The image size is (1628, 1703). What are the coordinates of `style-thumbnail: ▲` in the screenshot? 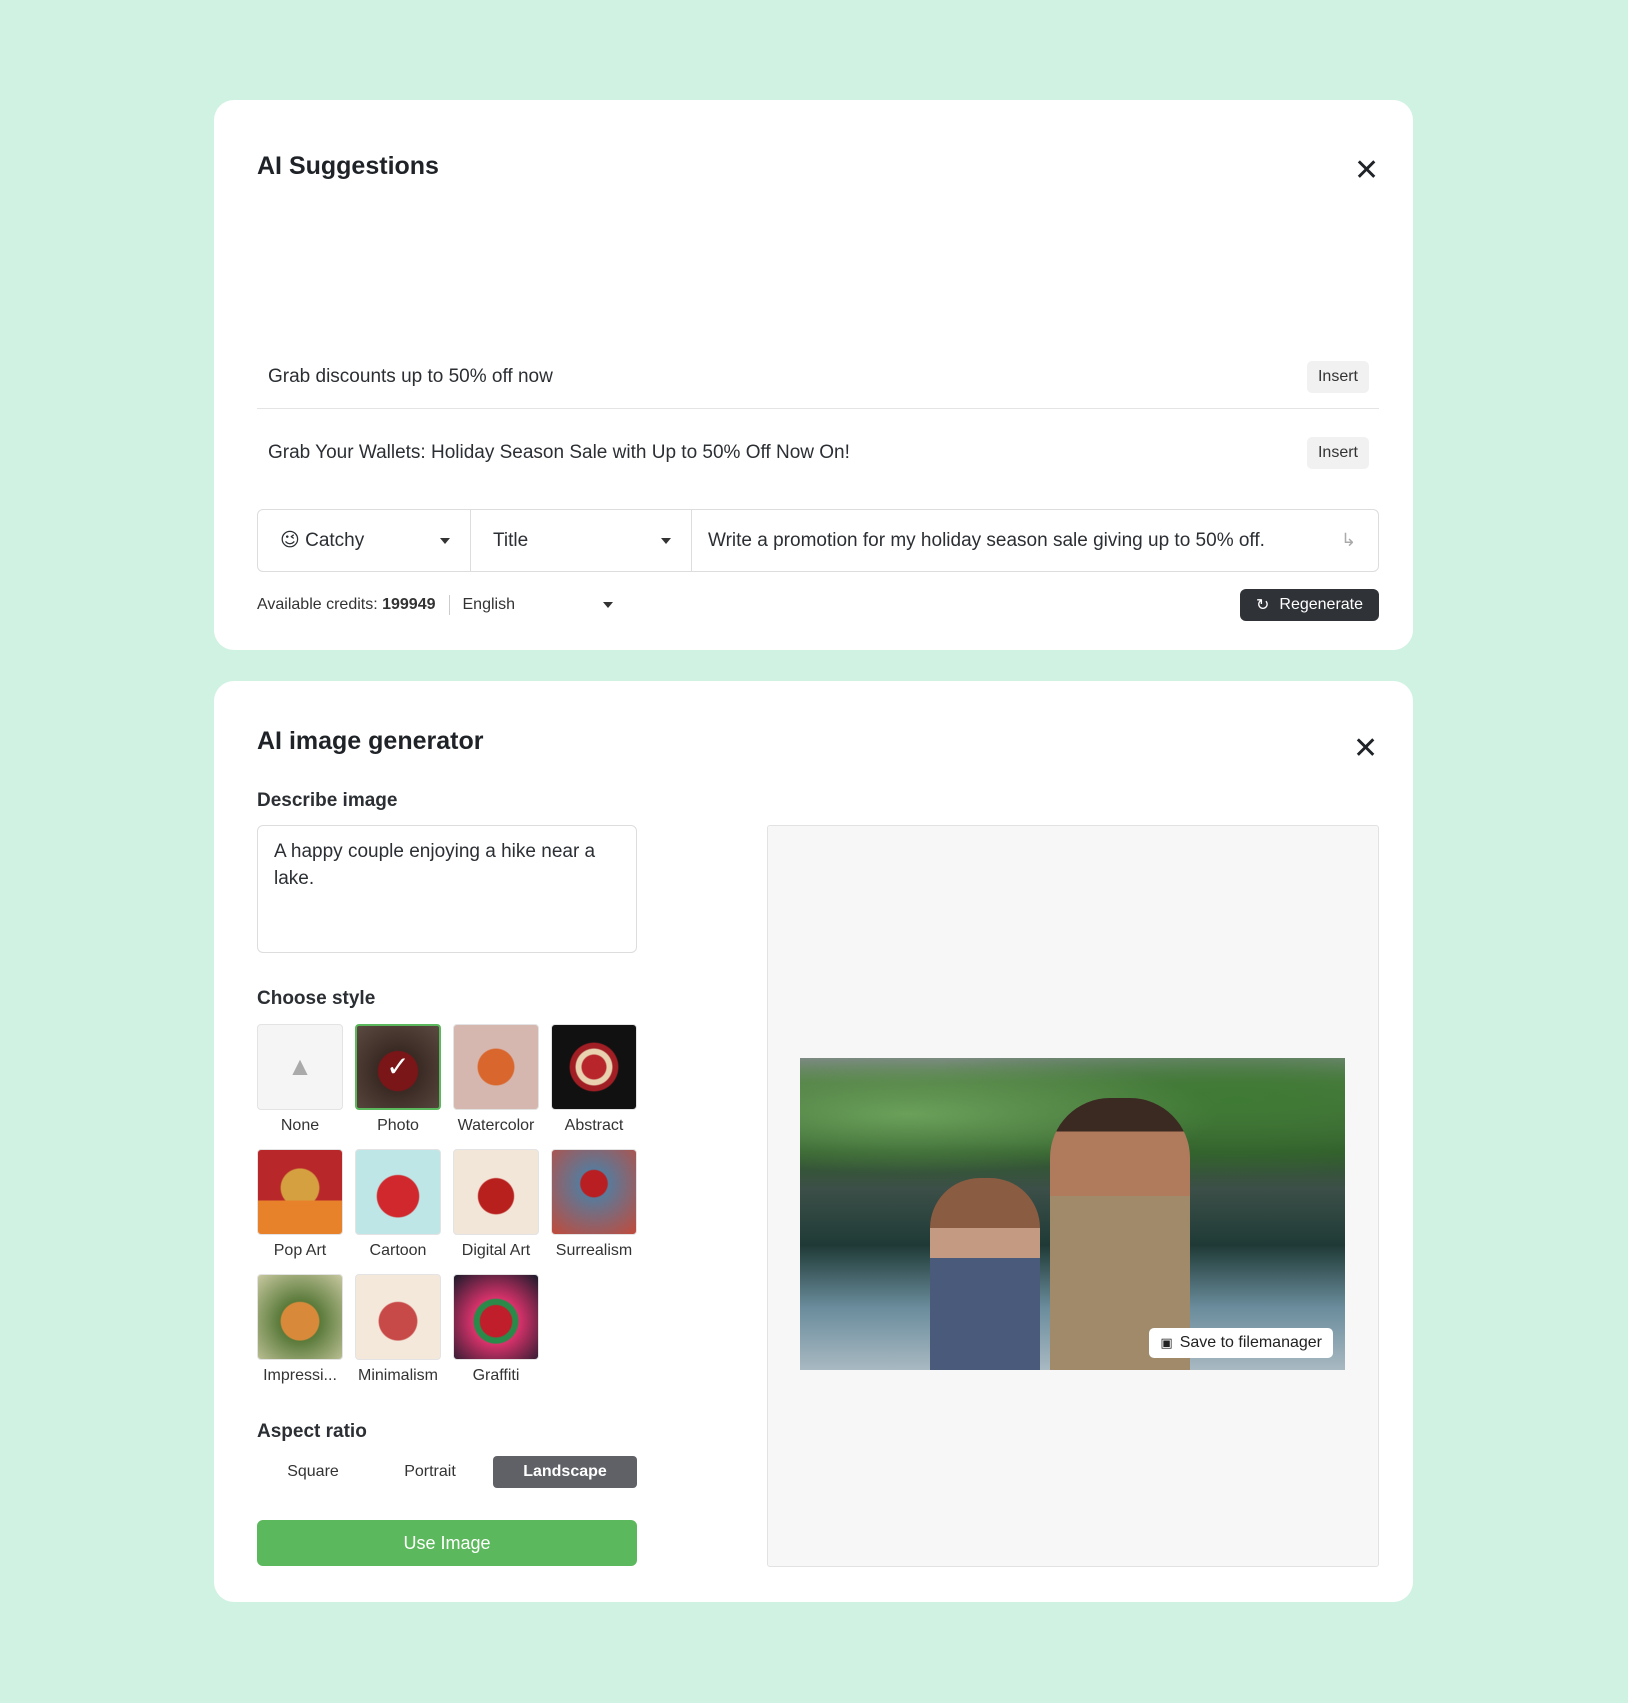 It's located at (300, 1067).